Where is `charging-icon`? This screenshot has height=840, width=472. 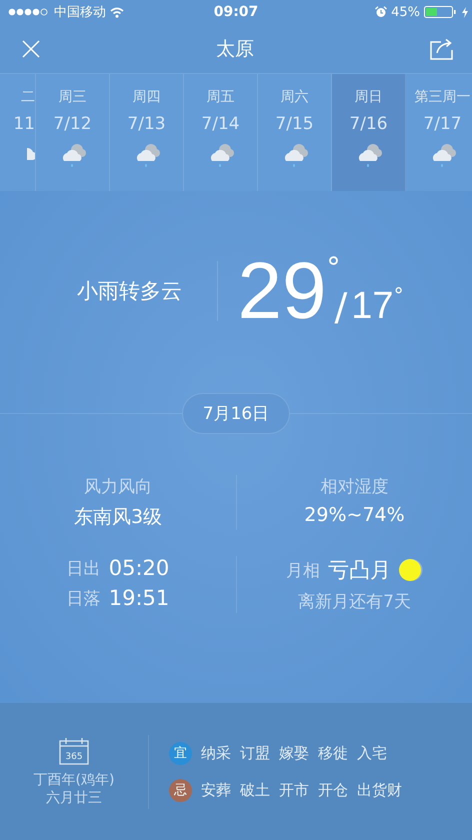
charging-icon is located at coordinates (465, 12).